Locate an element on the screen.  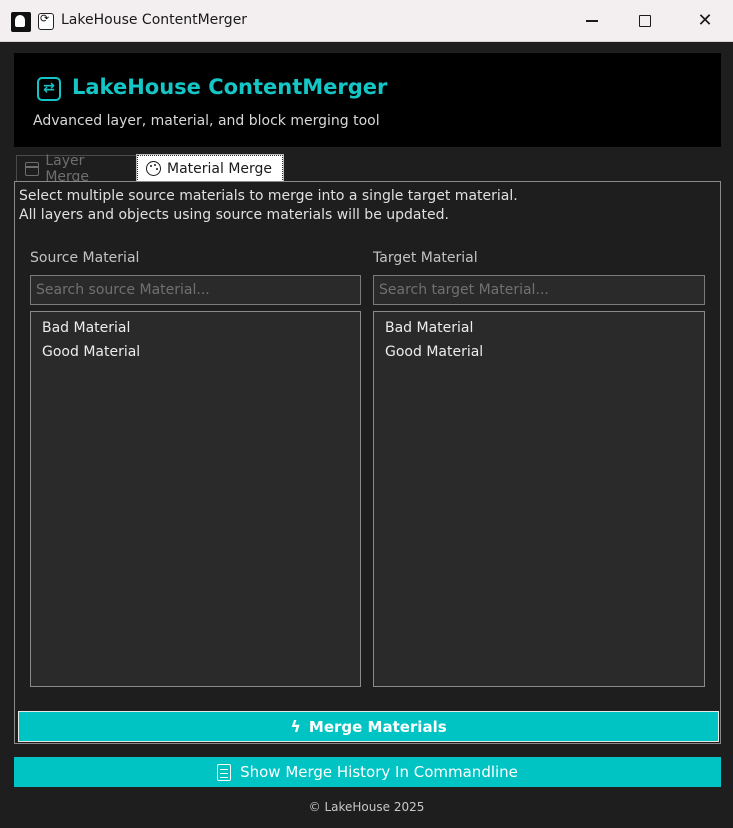
title-bar: LakeHouse ContentMerger ✕ is located at coordinates (366, 21).